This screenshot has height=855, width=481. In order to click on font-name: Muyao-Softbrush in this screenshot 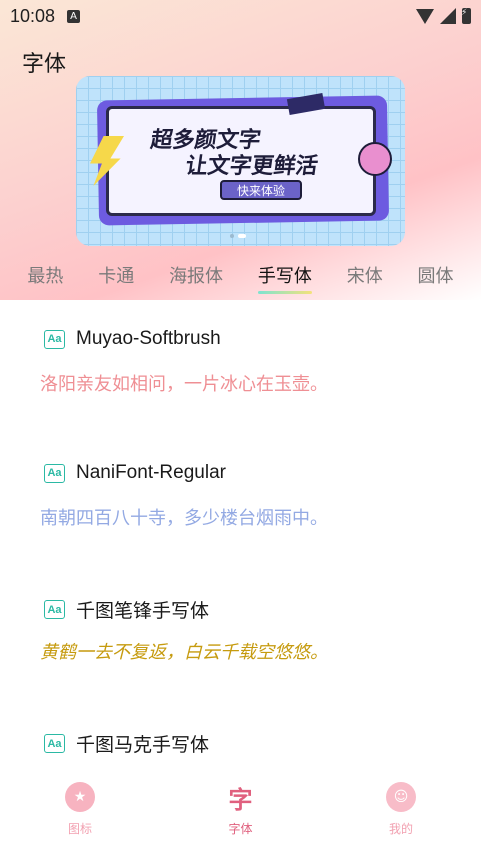, I will do `click(148, 338)`.